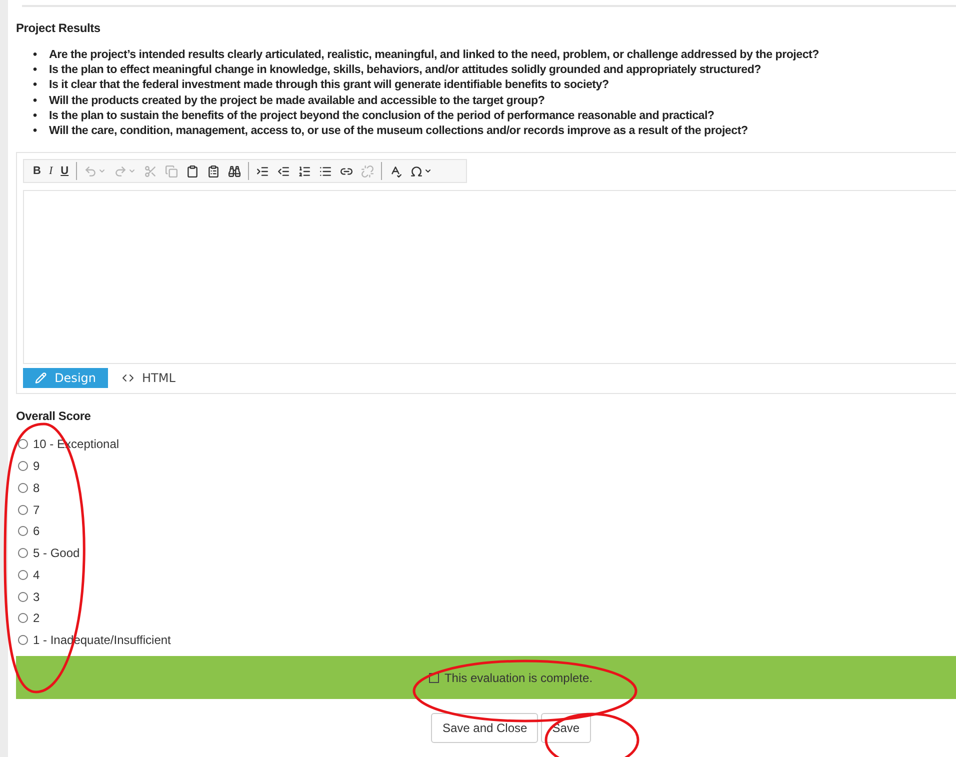  Describe the element at coordinates (329, 85) in the screenshot. I see `question-item: Is it clear that the federal investment made through this grant will generate identifiable benefits to society?` at that location.